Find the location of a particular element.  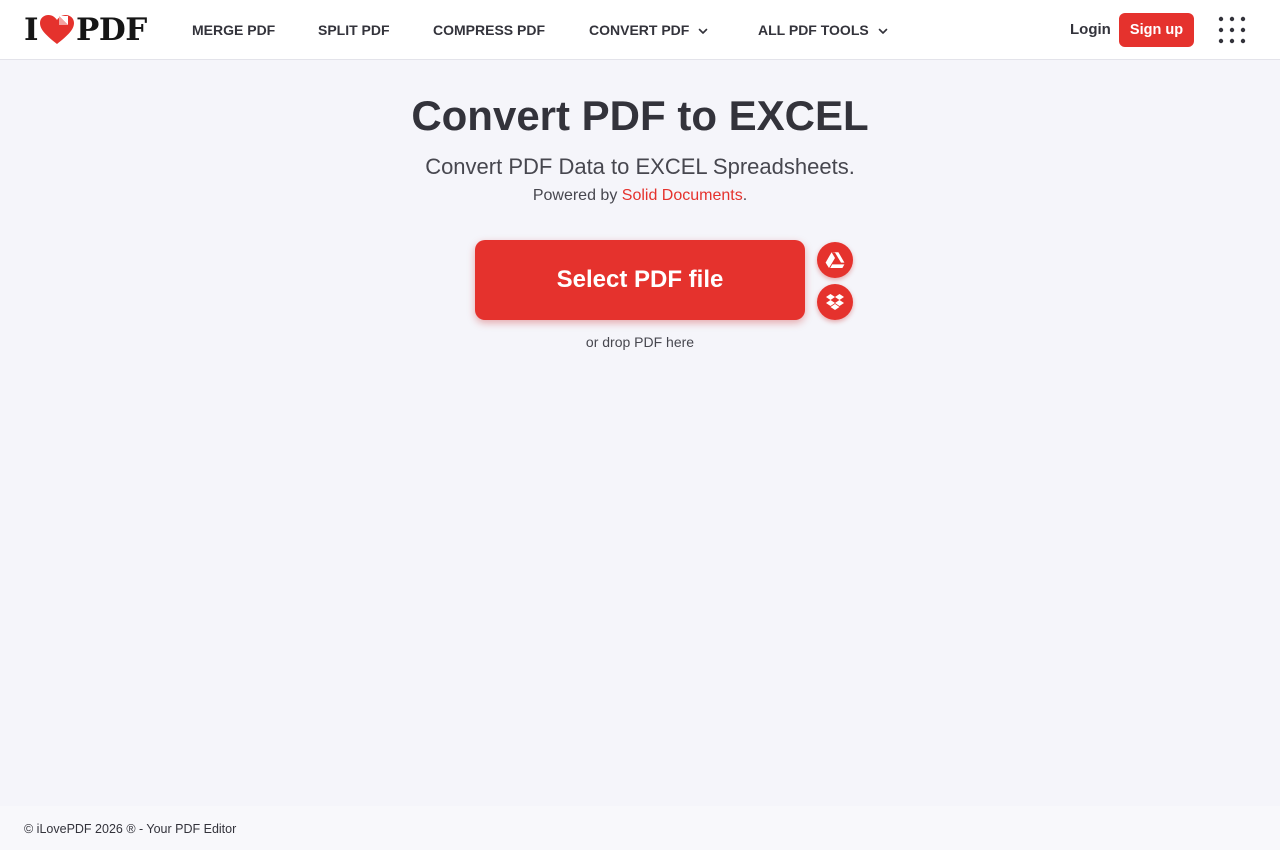

powered-by-text: Powered by Solid Documents. is located at coordinates (640, 196).